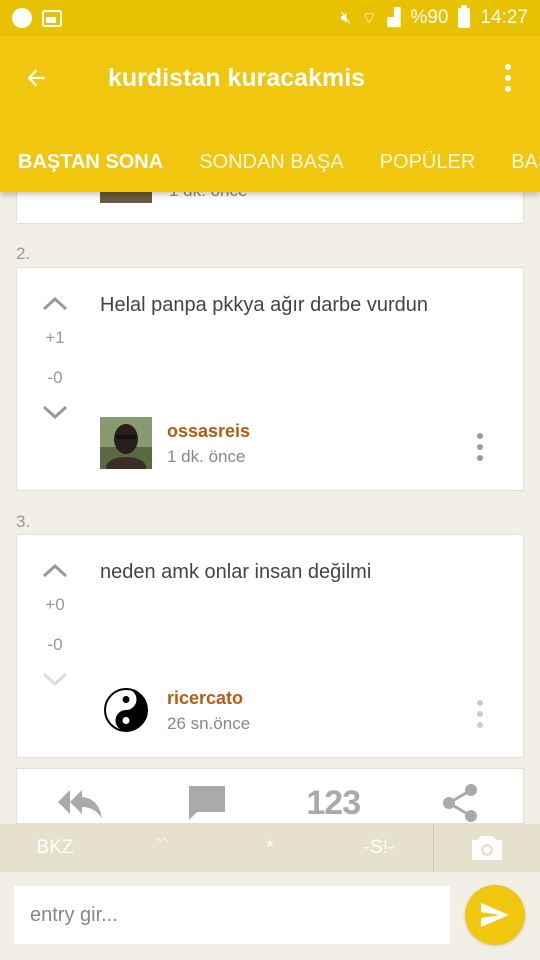 This screenshot has width=540, height=960. Describe the element at coordinates (162, 848) in the screenshot. I see `backtick-button: ``` at that location.